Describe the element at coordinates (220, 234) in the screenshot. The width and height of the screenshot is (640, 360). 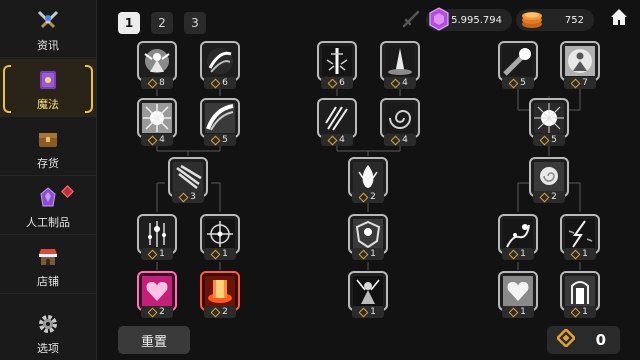
I see `crosshair-icon` at that location.